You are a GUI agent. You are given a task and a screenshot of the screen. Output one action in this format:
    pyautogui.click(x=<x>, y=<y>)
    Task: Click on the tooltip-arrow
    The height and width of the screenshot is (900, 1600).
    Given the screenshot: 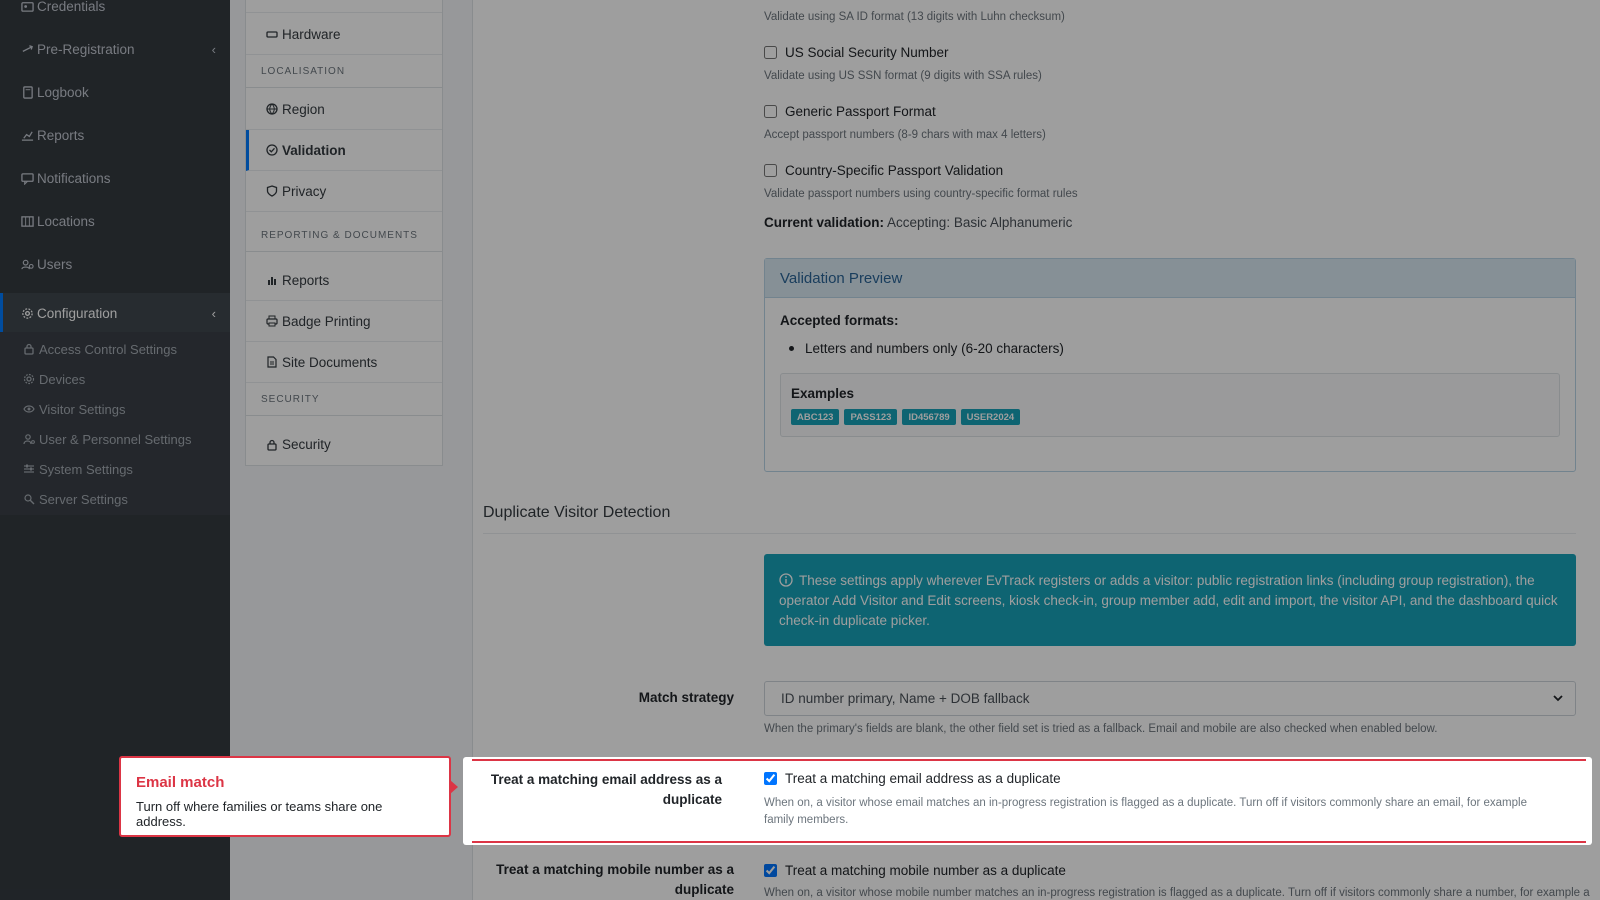 What is the action you would take?
    pyautogui.click(x=454, y=787)
    